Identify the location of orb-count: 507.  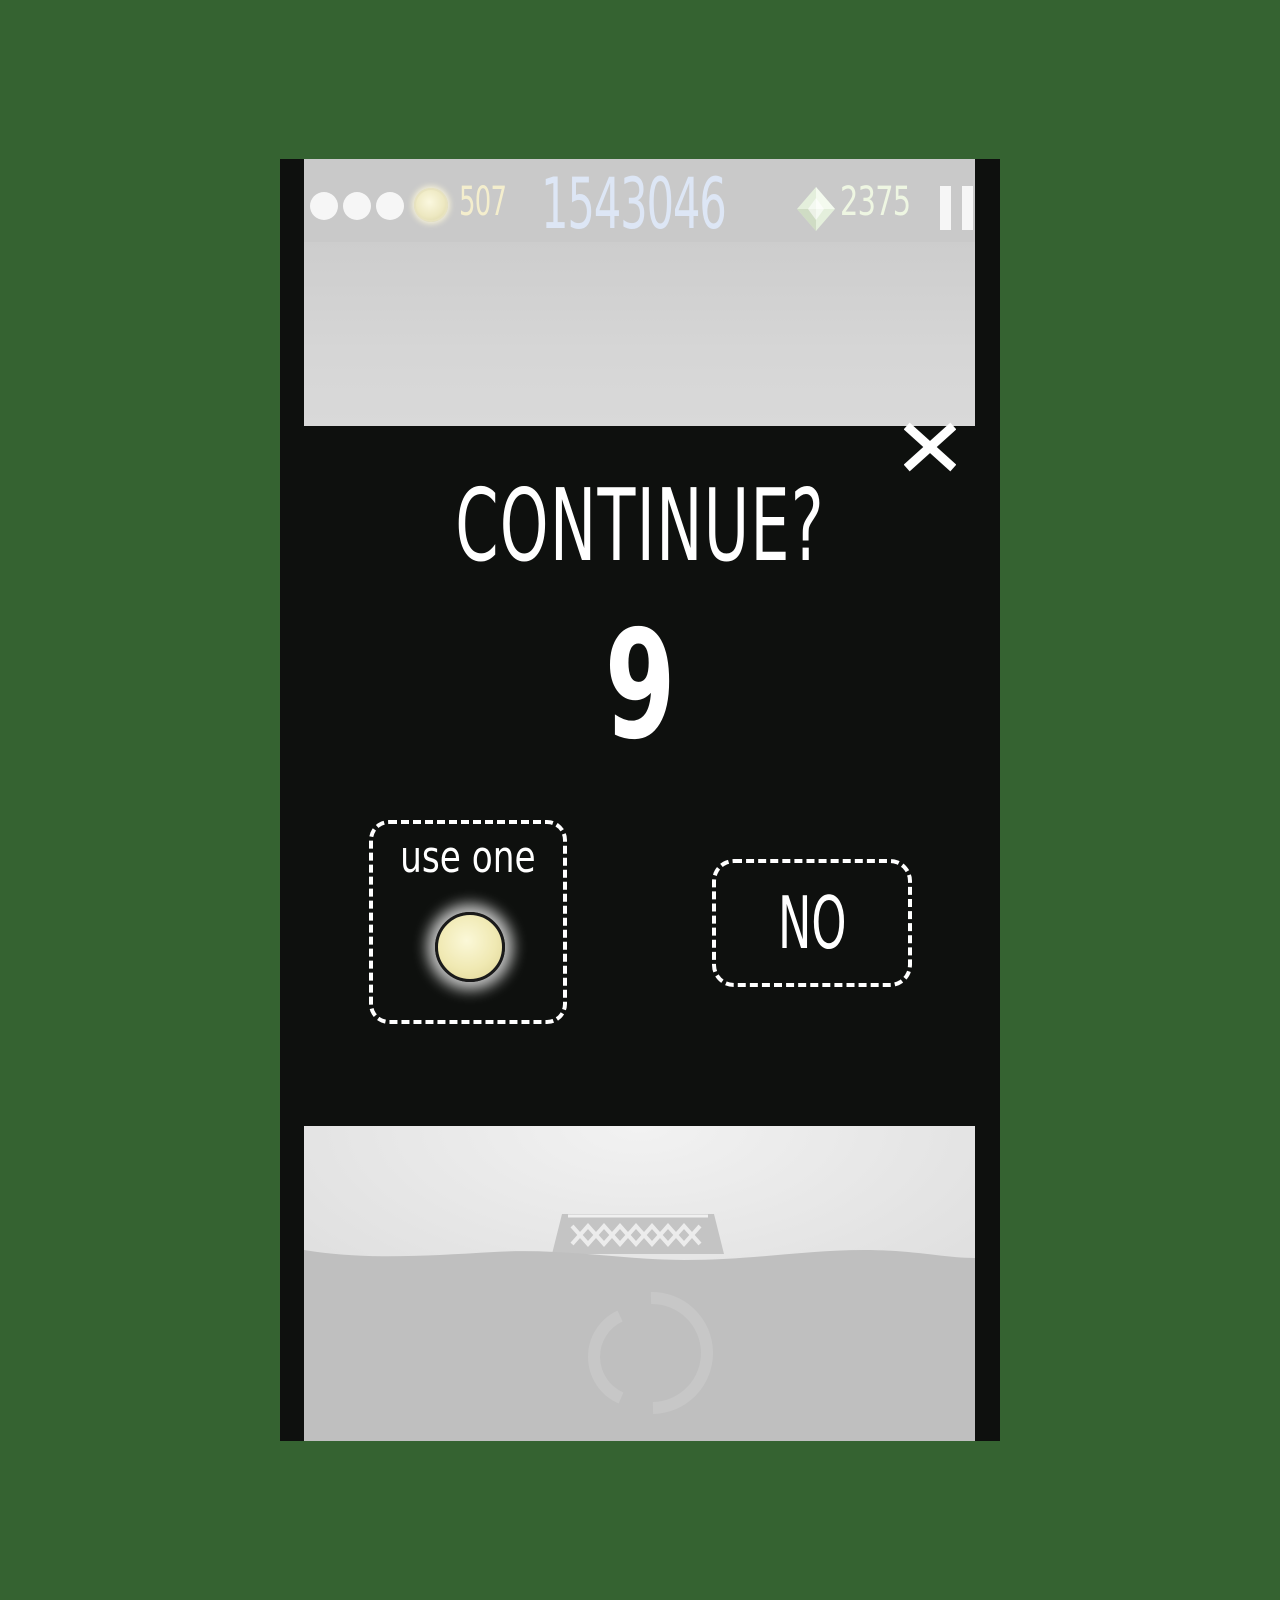
(483, 202).